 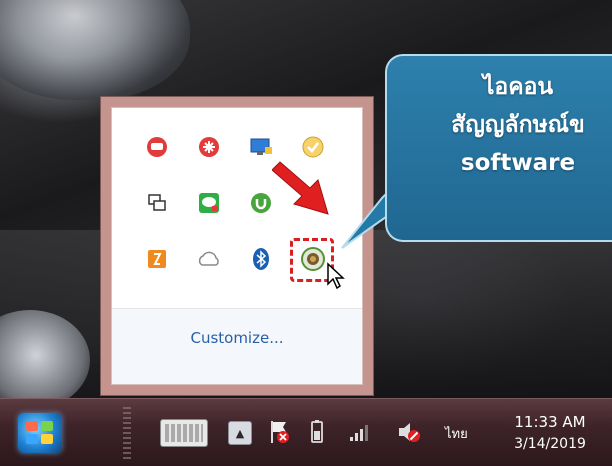 What do you see at coordinates (550, 433) in the screenshot?
I see `system-clock: 11:33 AM 3/14/2019` at bounding box center [550, 433].